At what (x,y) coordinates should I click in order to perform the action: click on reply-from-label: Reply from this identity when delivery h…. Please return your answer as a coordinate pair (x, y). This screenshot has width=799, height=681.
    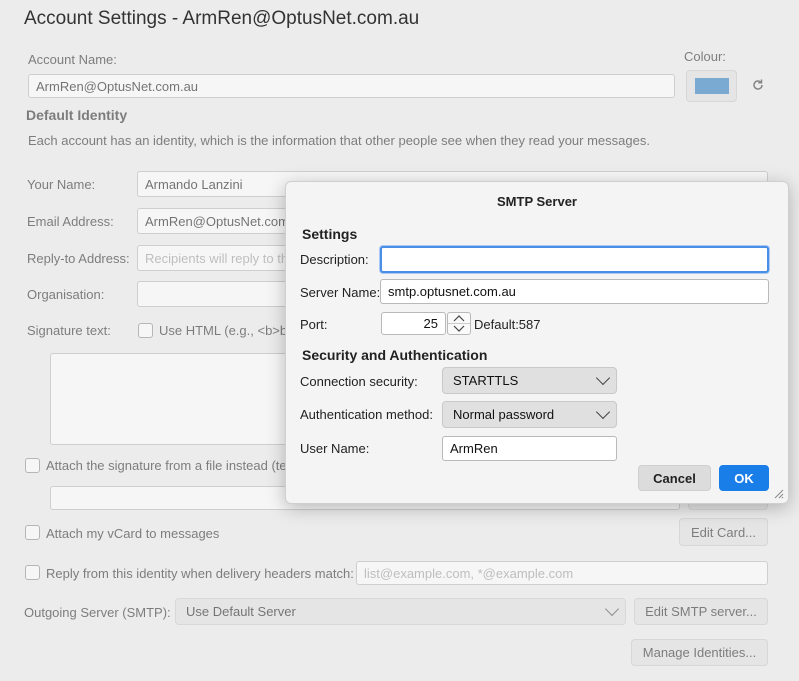
    Looking at the image, I should click on (200, 573).